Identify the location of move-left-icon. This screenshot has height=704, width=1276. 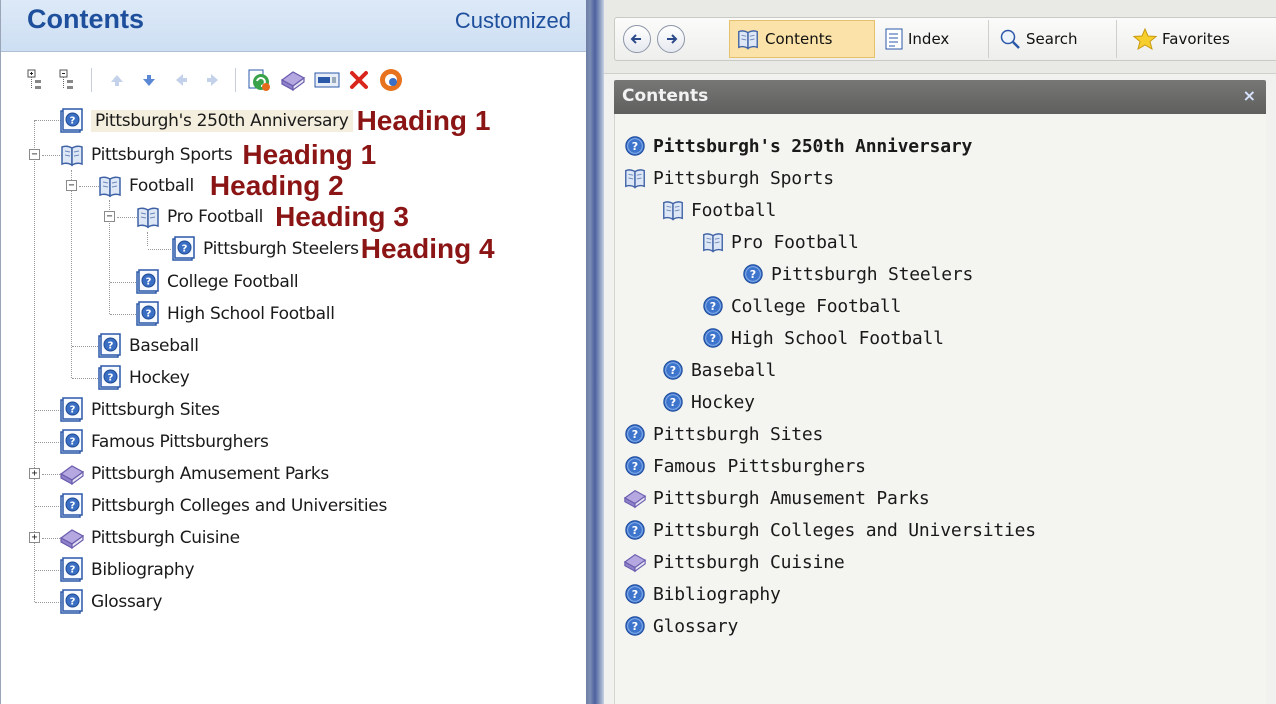
(181, 80).